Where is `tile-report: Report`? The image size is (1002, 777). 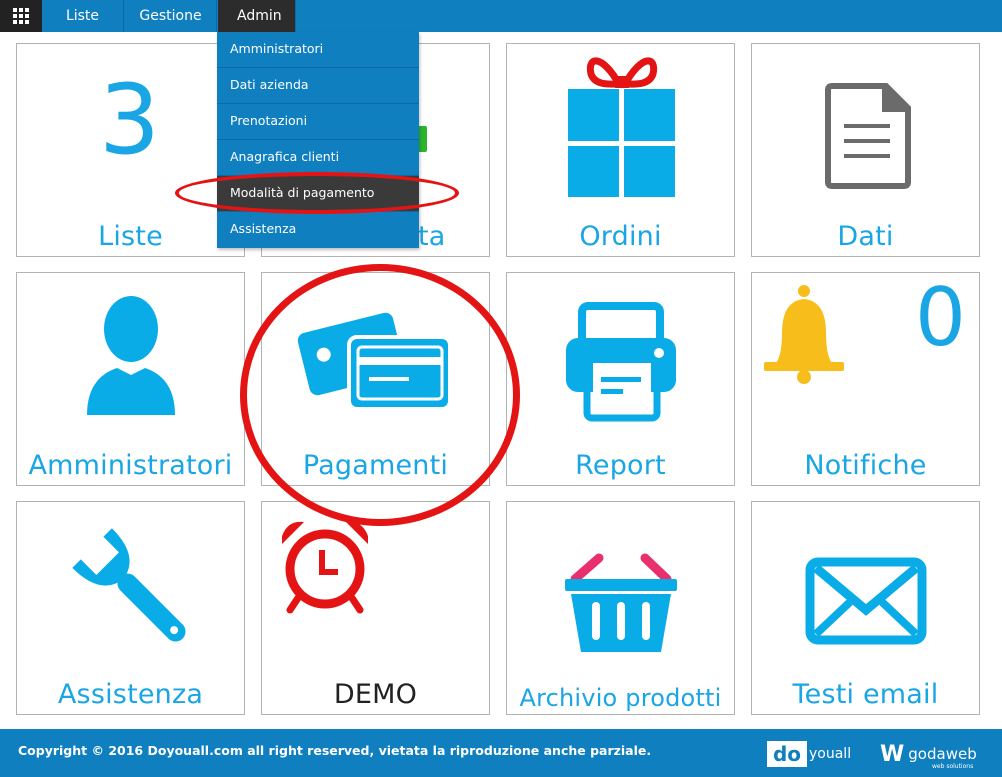 tile-report: Report is located at coordinates (620, 379).